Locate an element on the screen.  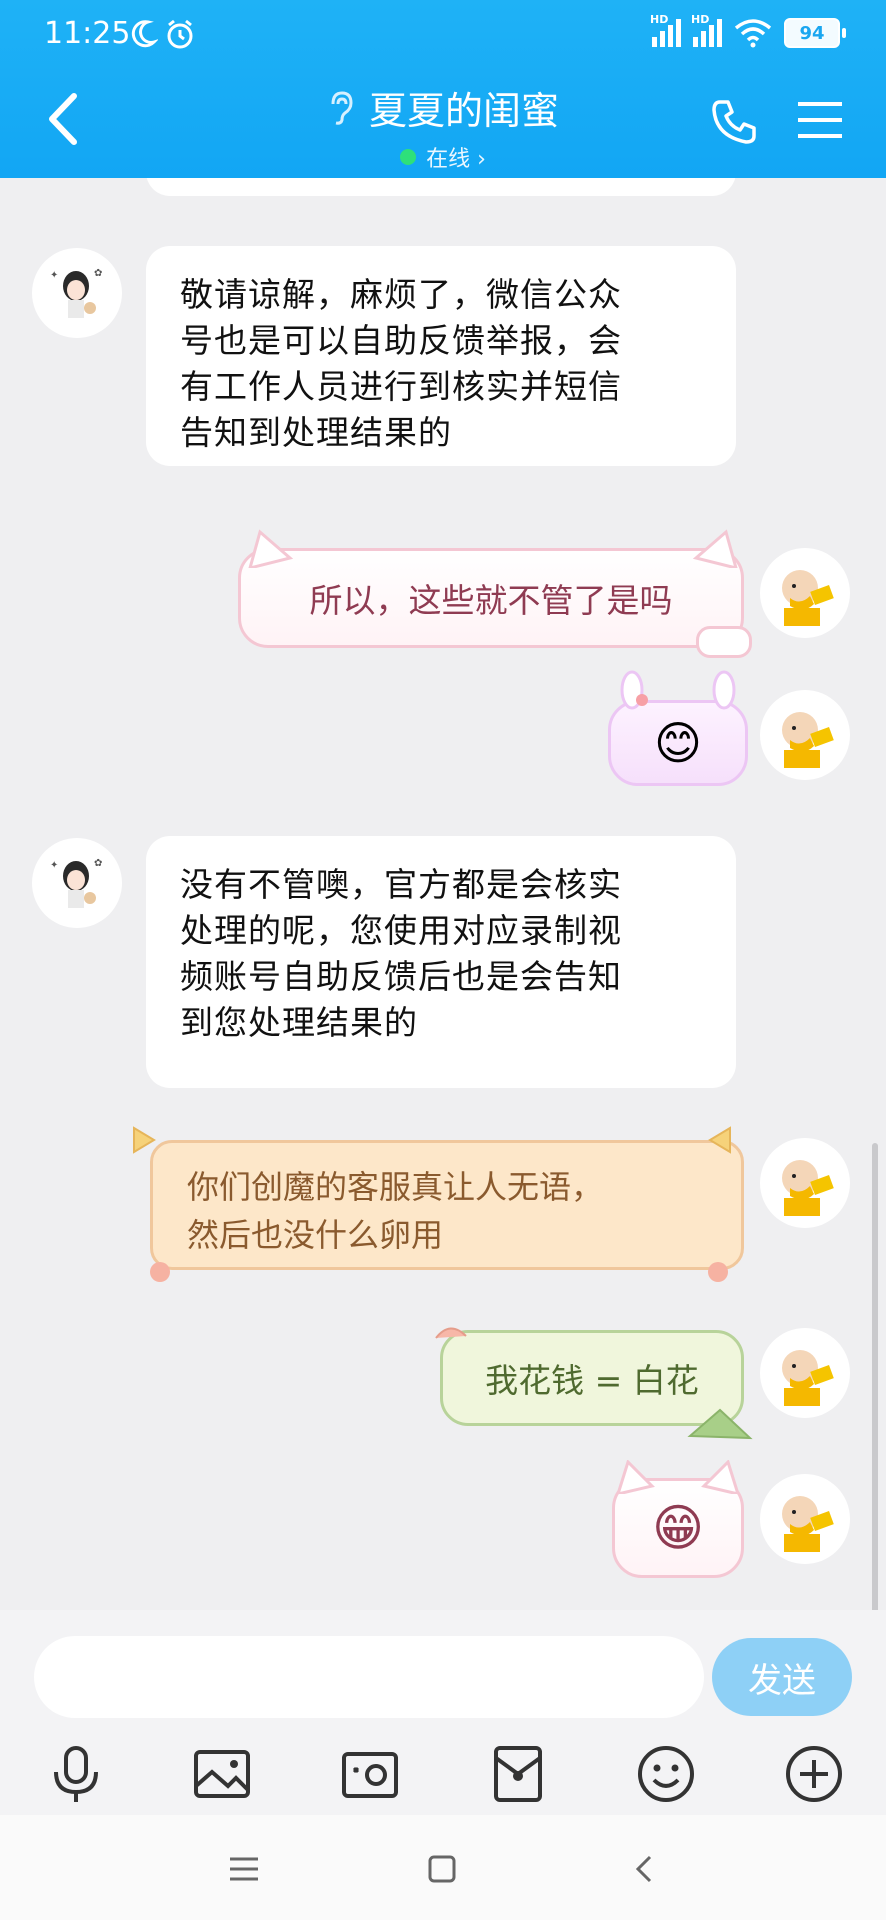
chat-header: 11:25 HD HD 94 夏夏的闺蜜 在线 › is located at coordinates (443, 89).